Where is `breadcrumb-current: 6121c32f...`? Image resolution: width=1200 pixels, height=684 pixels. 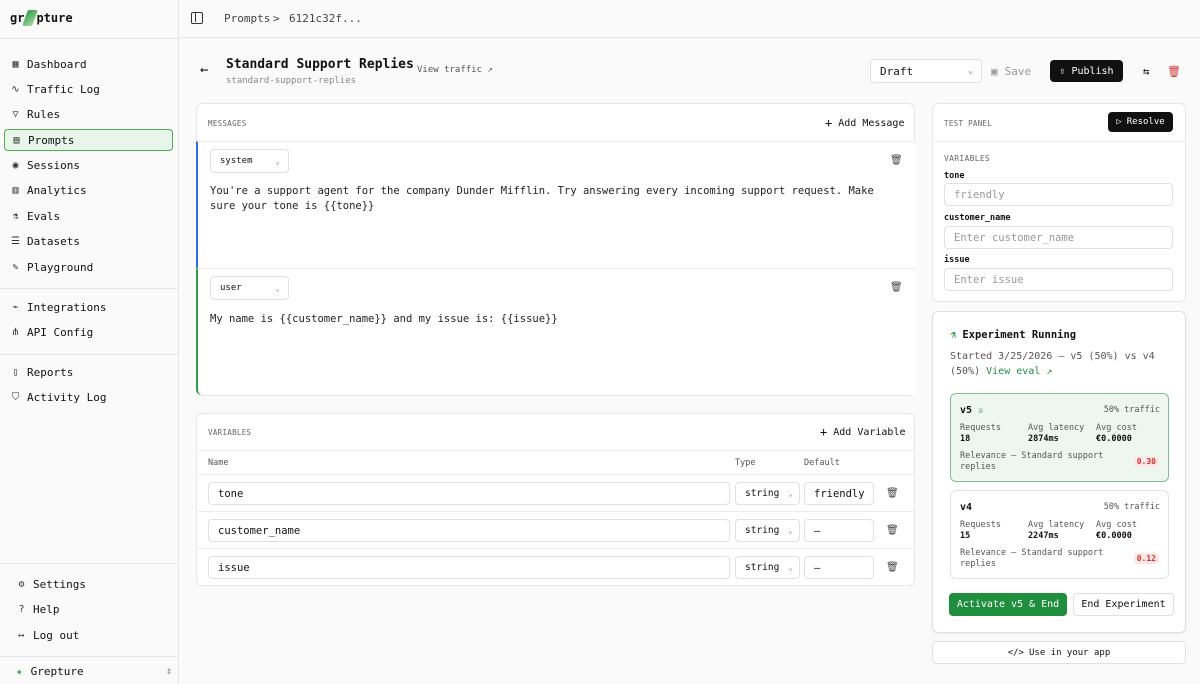
breadcrumb-current: 6121c32f... is located at coordinates (325, 18).